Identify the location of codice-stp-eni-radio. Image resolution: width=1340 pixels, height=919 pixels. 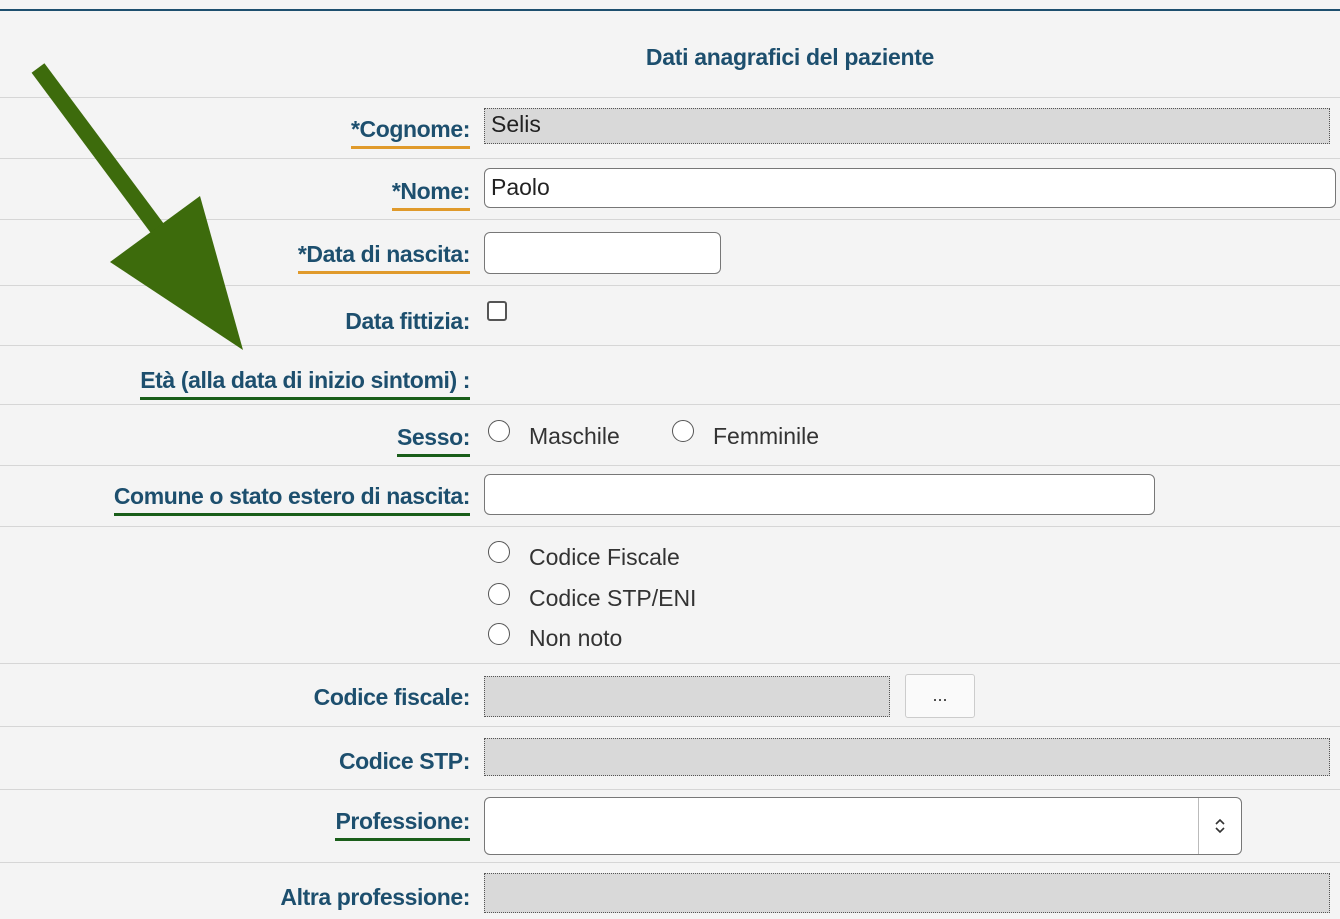
(499, 594).